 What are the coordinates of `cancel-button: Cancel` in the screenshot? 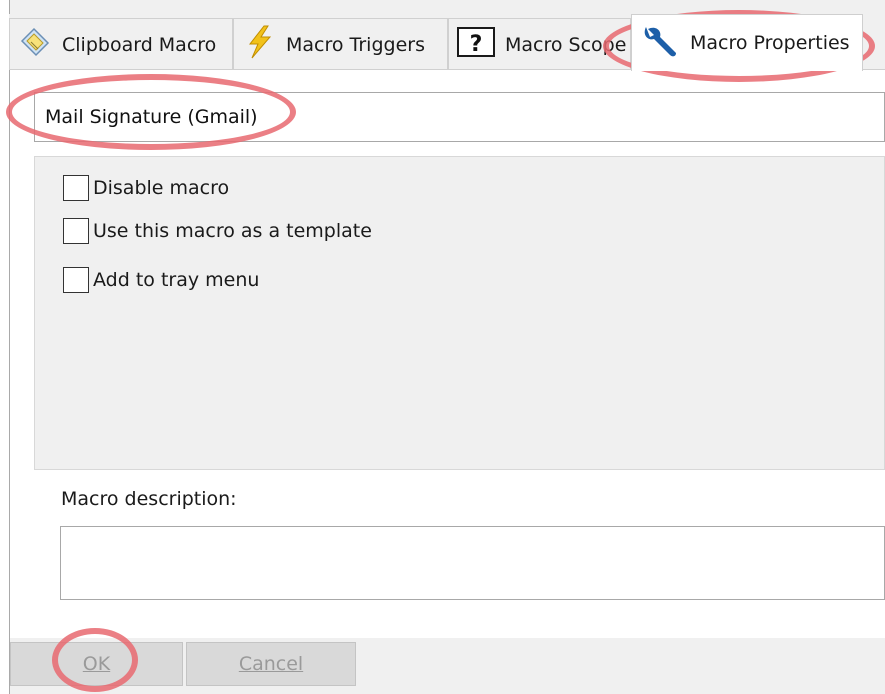 It's located at (271, 664).